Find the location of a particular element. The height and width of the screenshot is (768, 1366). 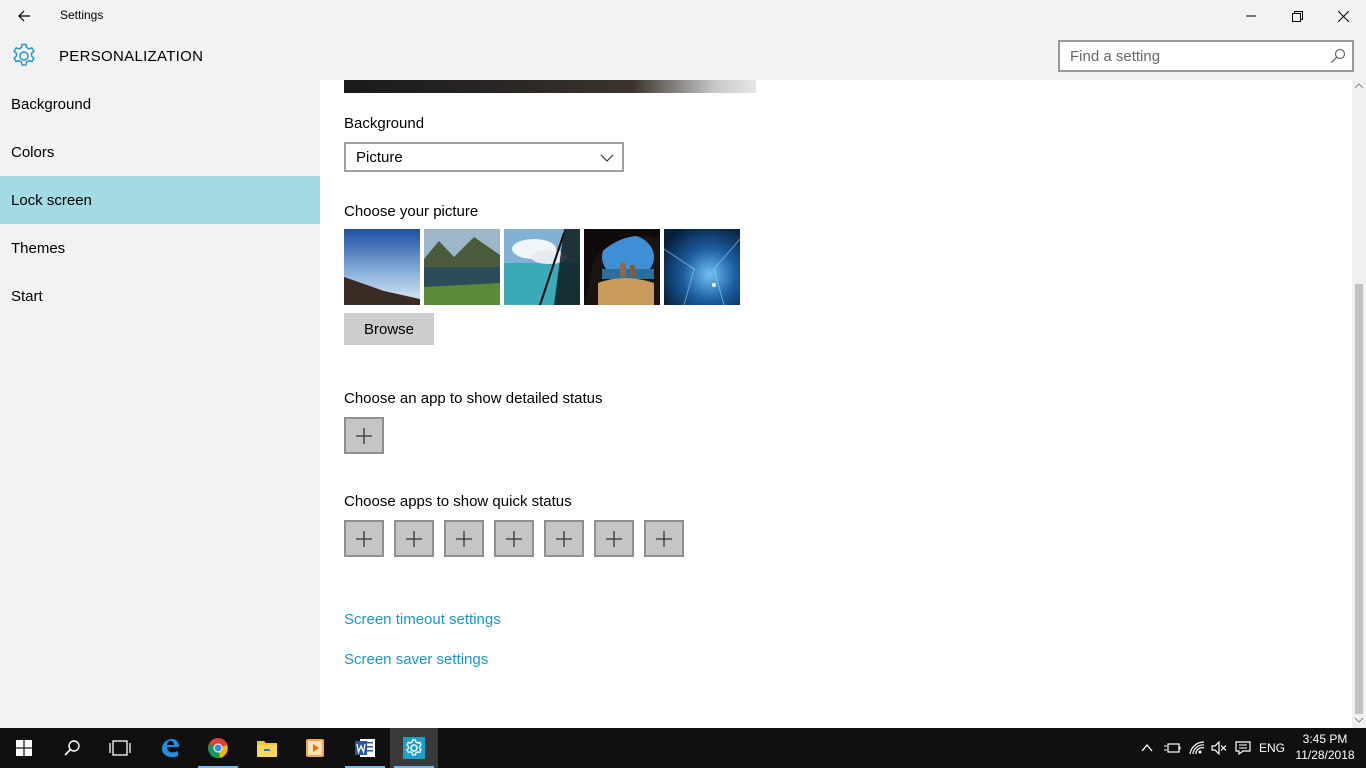

screen-saver-link: Screen saver settings is located at coordinates (416, 659).